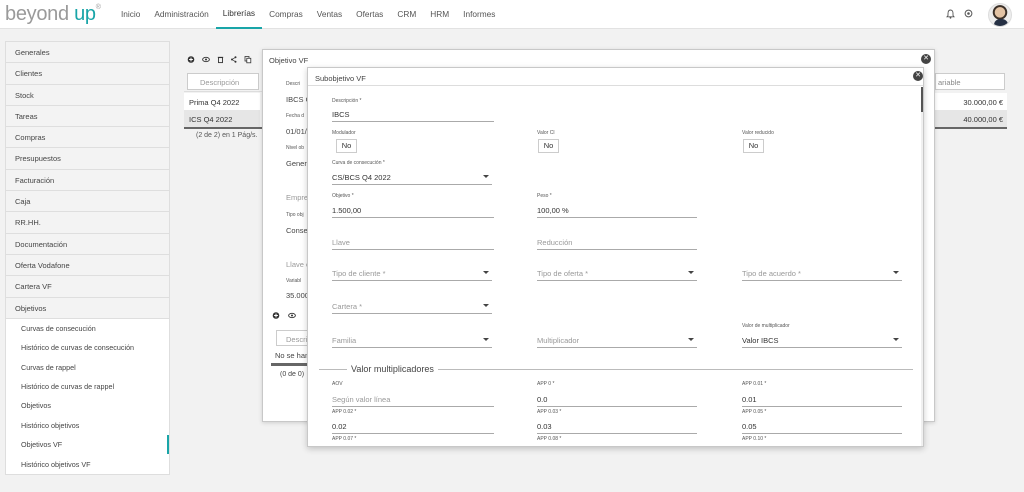  What do you see at coordinates (295, 148) in the screenshot?
I see `mid-label-nivel: Nivel ob` at bounding box center [295, 148].